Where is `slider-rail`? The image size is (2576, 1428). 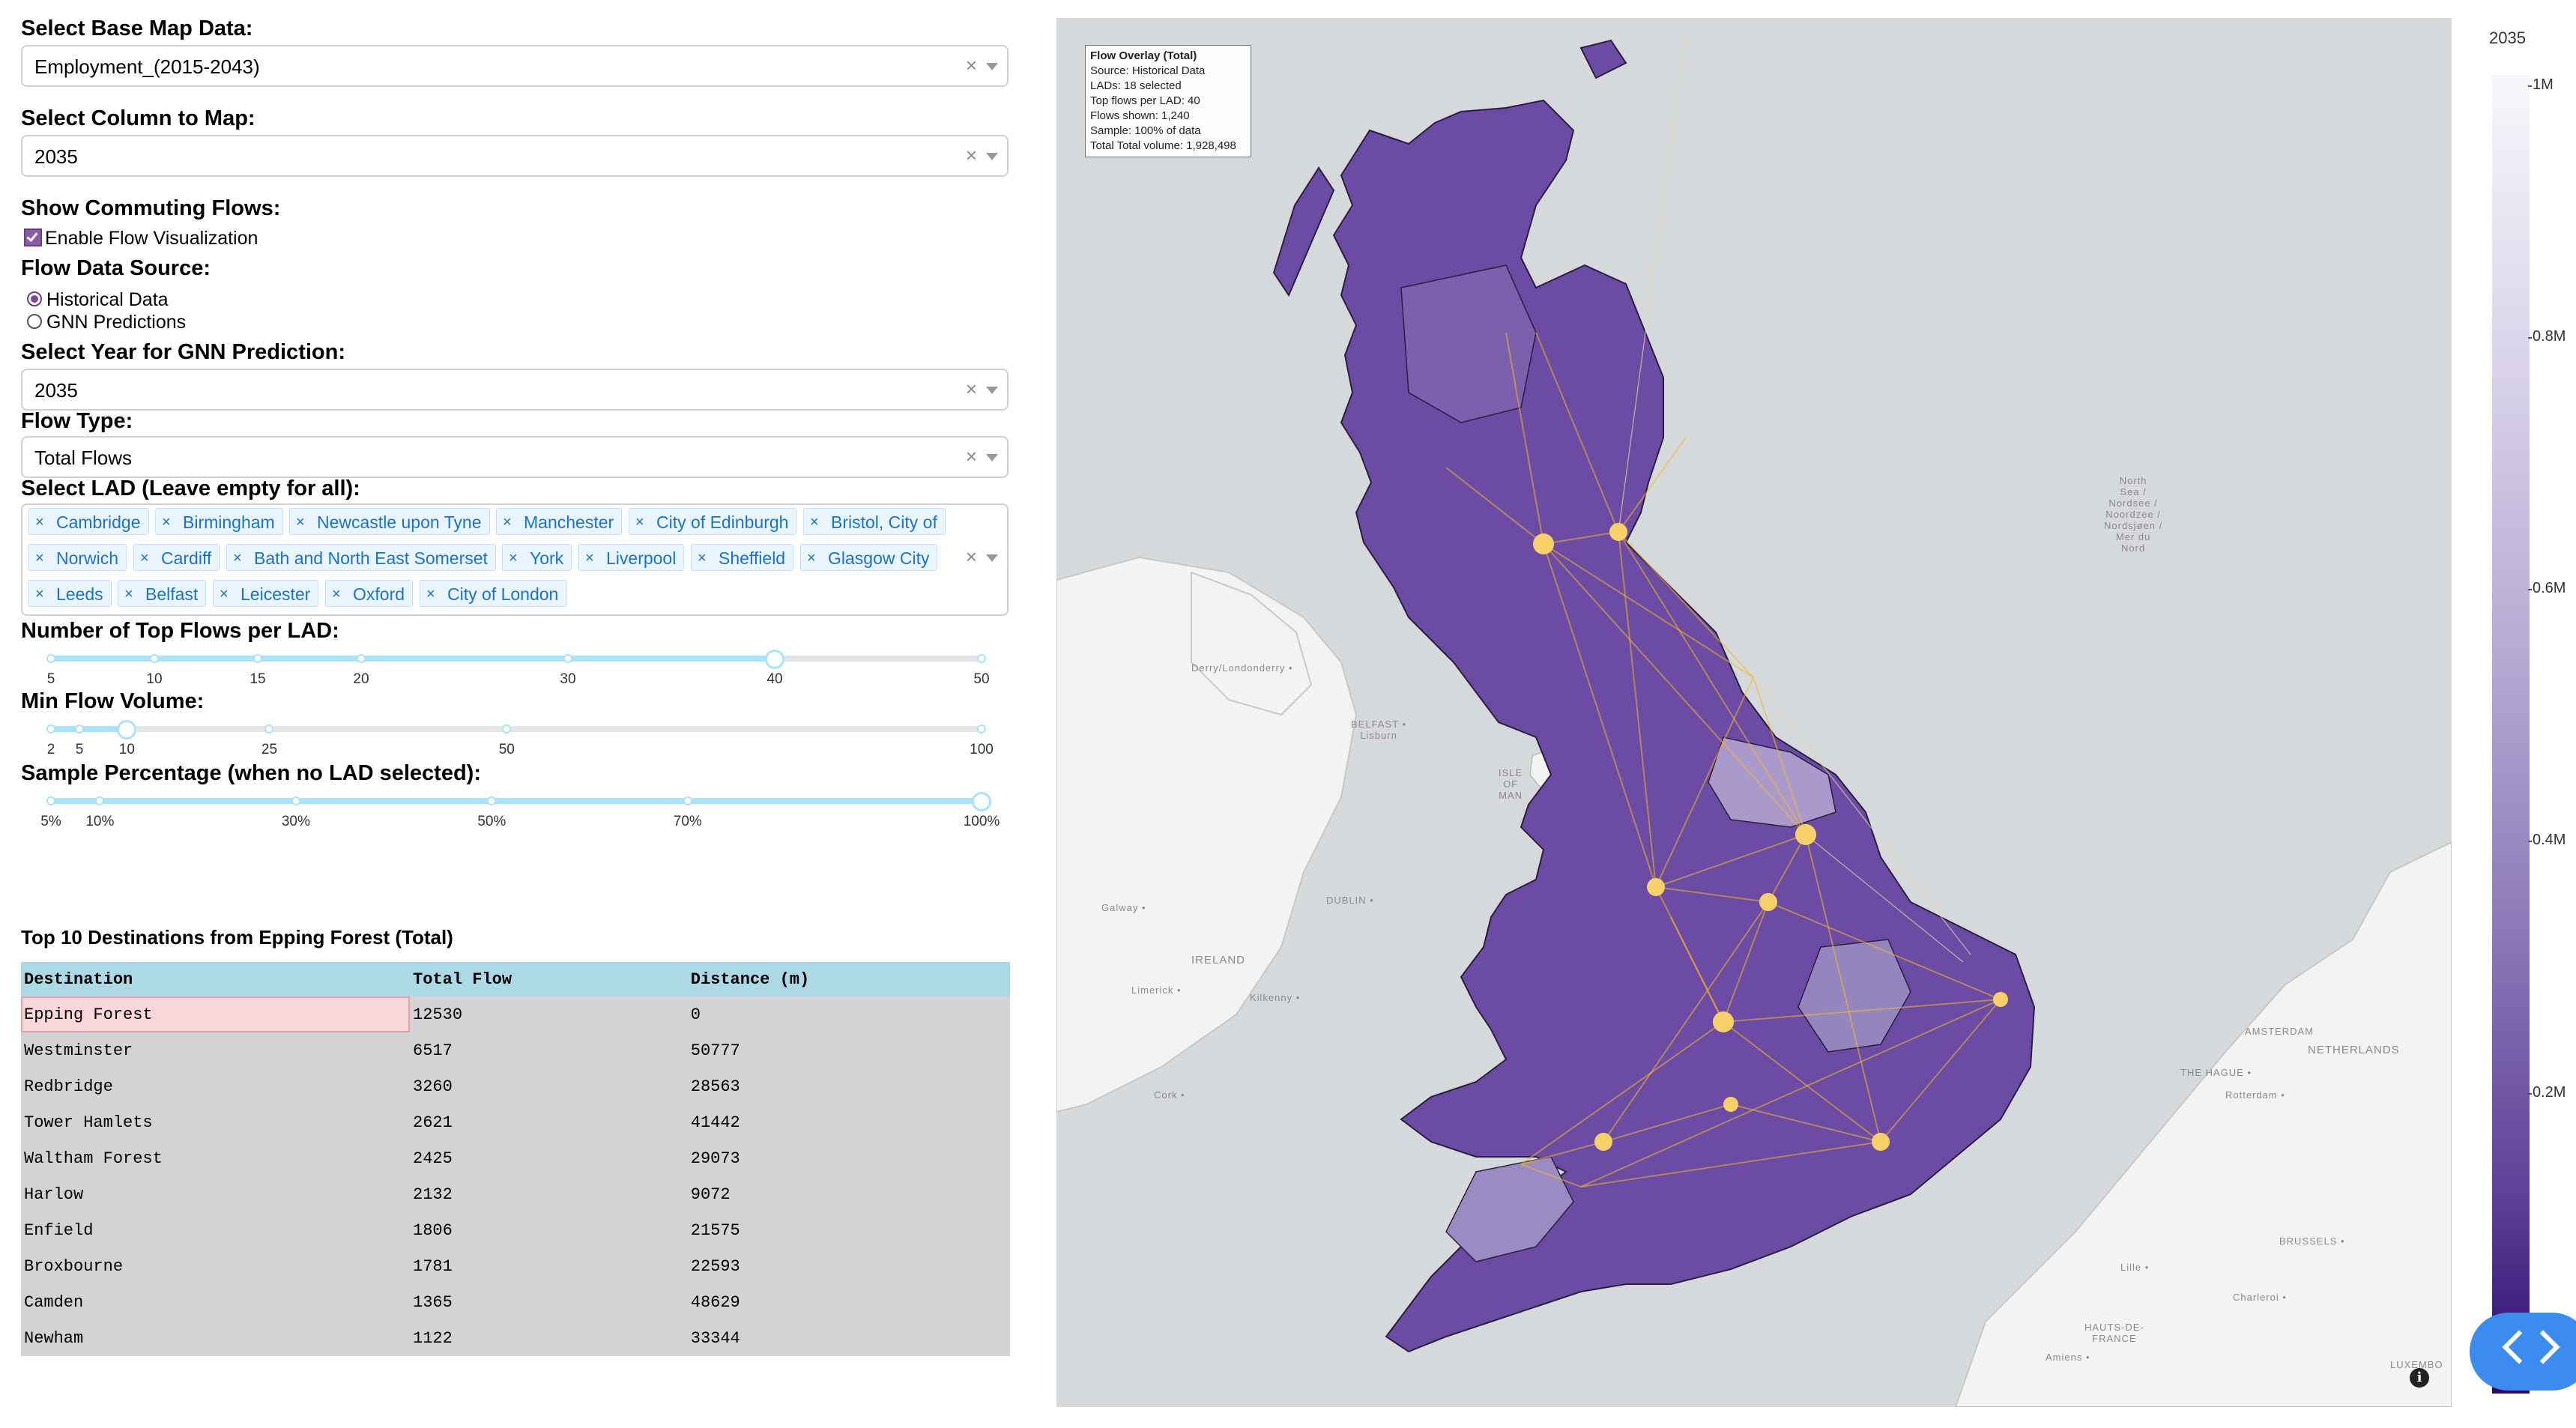
slider-rail is located at coordinates (516, 729).